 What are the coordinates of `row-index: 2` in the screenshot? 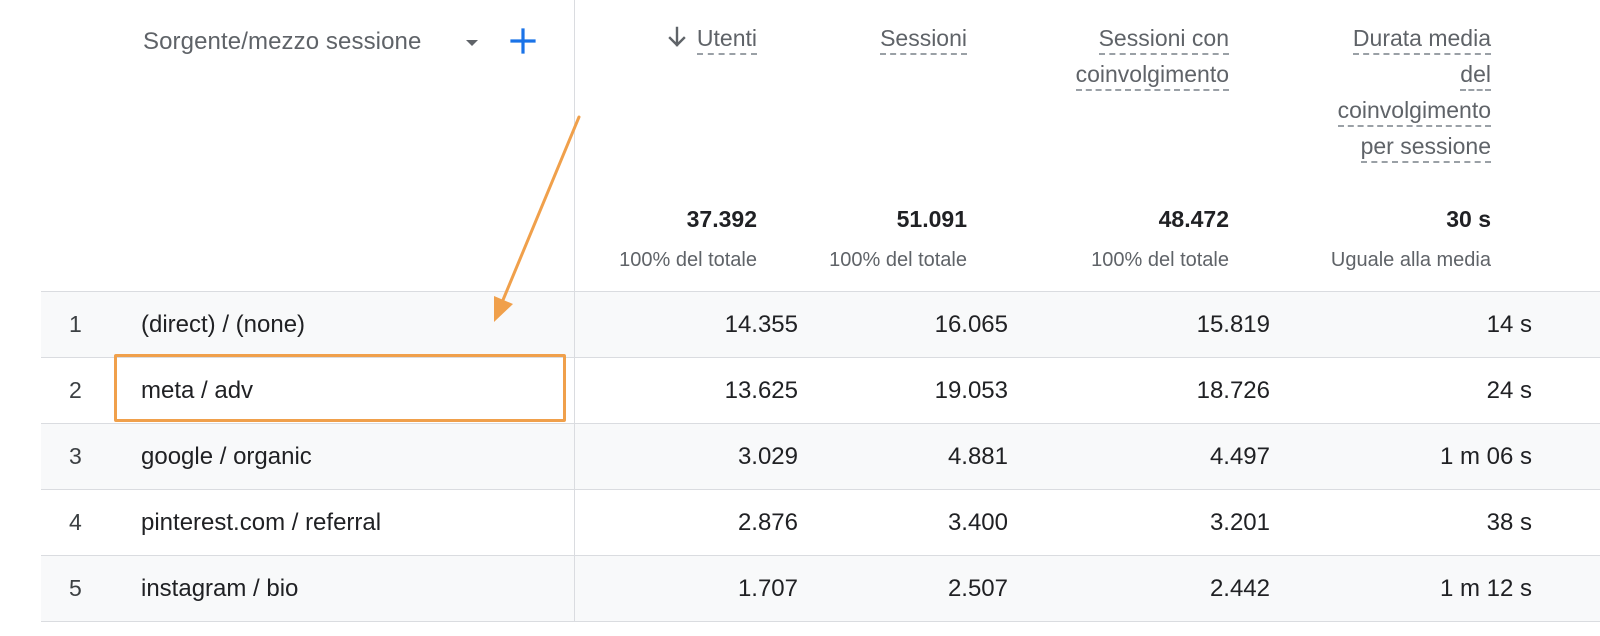 It's located at (75, 390).